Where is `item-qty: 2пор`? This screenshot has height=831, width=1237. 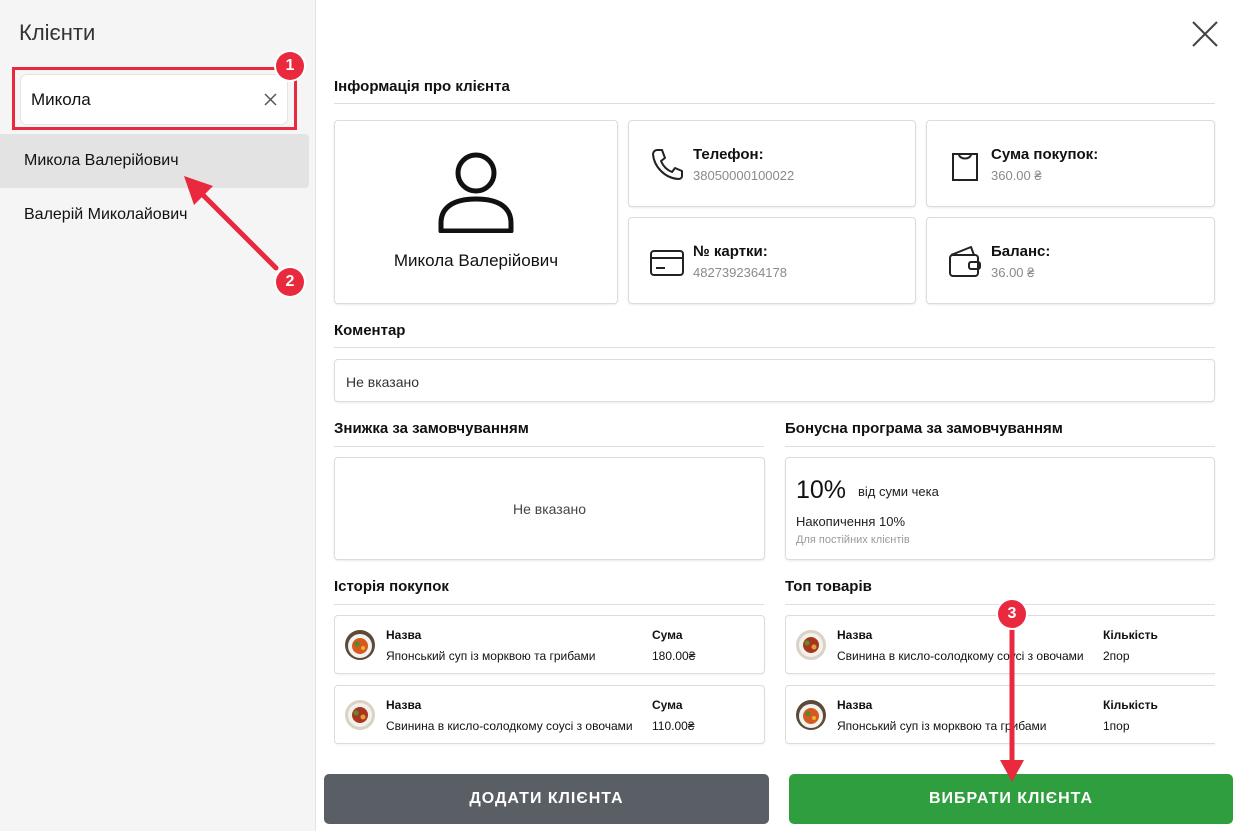 item-qty: 2пор is located at coordinates (1116, 656).